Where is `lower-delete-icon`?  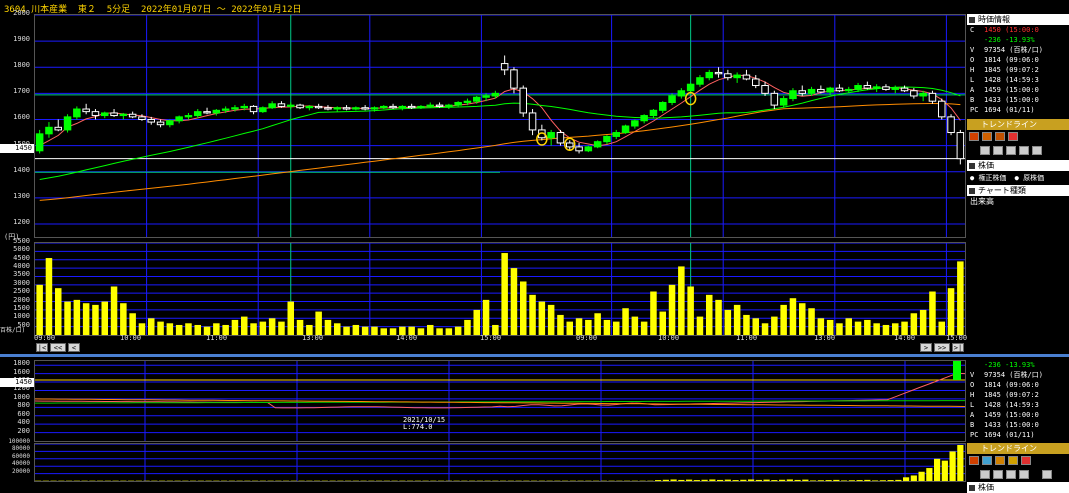 lower-delete-icon is located at coordinates (1024, 474).